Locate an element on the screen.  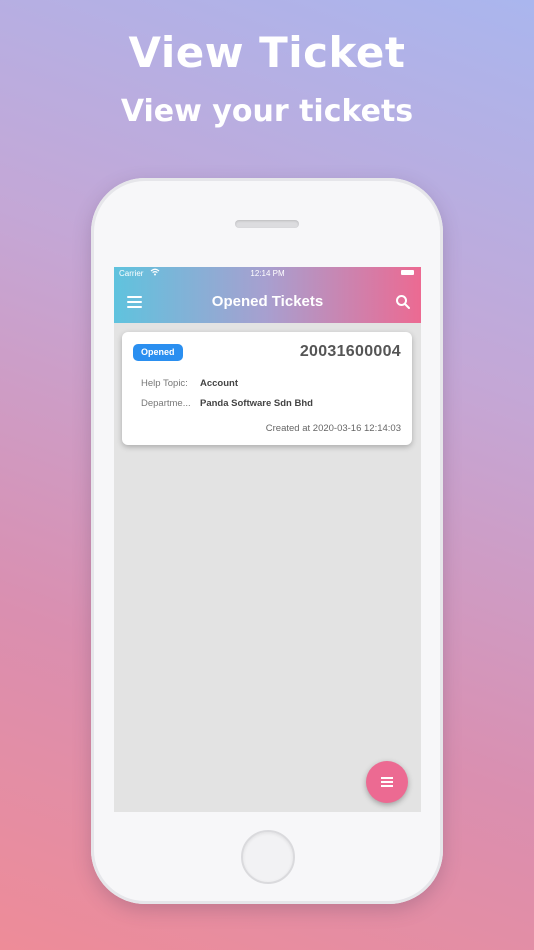
app-bar: Carrier 12:14 PM Opened Tickets is located at coordinates (267, 295).